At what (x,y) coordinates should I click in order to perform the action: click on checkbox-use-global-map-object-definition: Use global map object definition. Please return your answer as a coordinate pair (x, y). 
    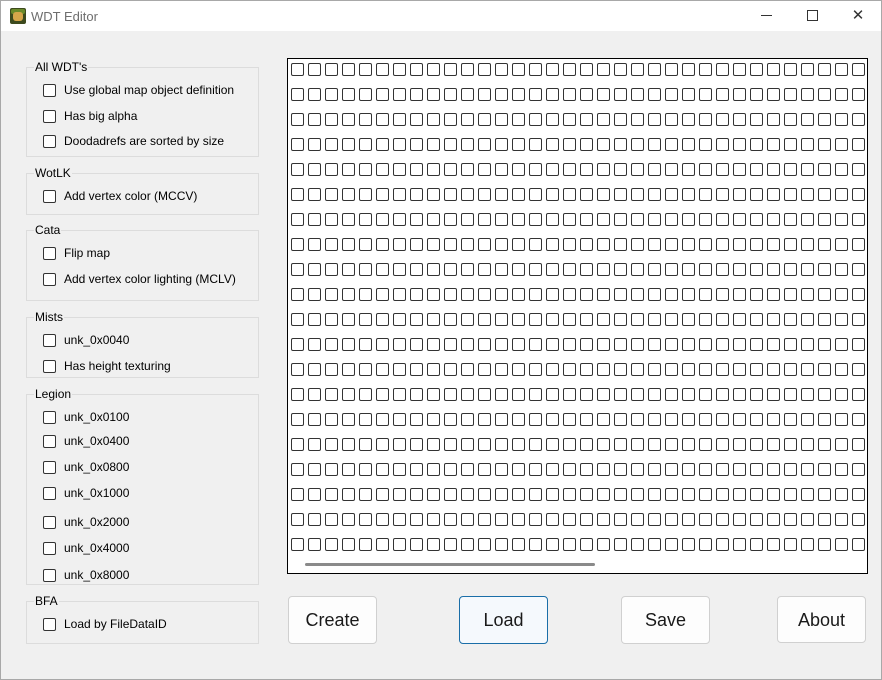
    Looking at the image, I should click on (138, 90).